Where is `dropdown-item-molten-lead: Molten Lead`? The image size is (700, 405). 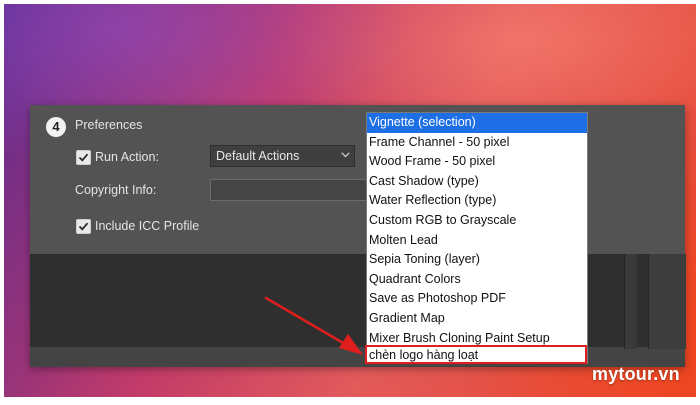 dropdown-item-molten-lead: Molten Lead is located at coordinates (477, 241).